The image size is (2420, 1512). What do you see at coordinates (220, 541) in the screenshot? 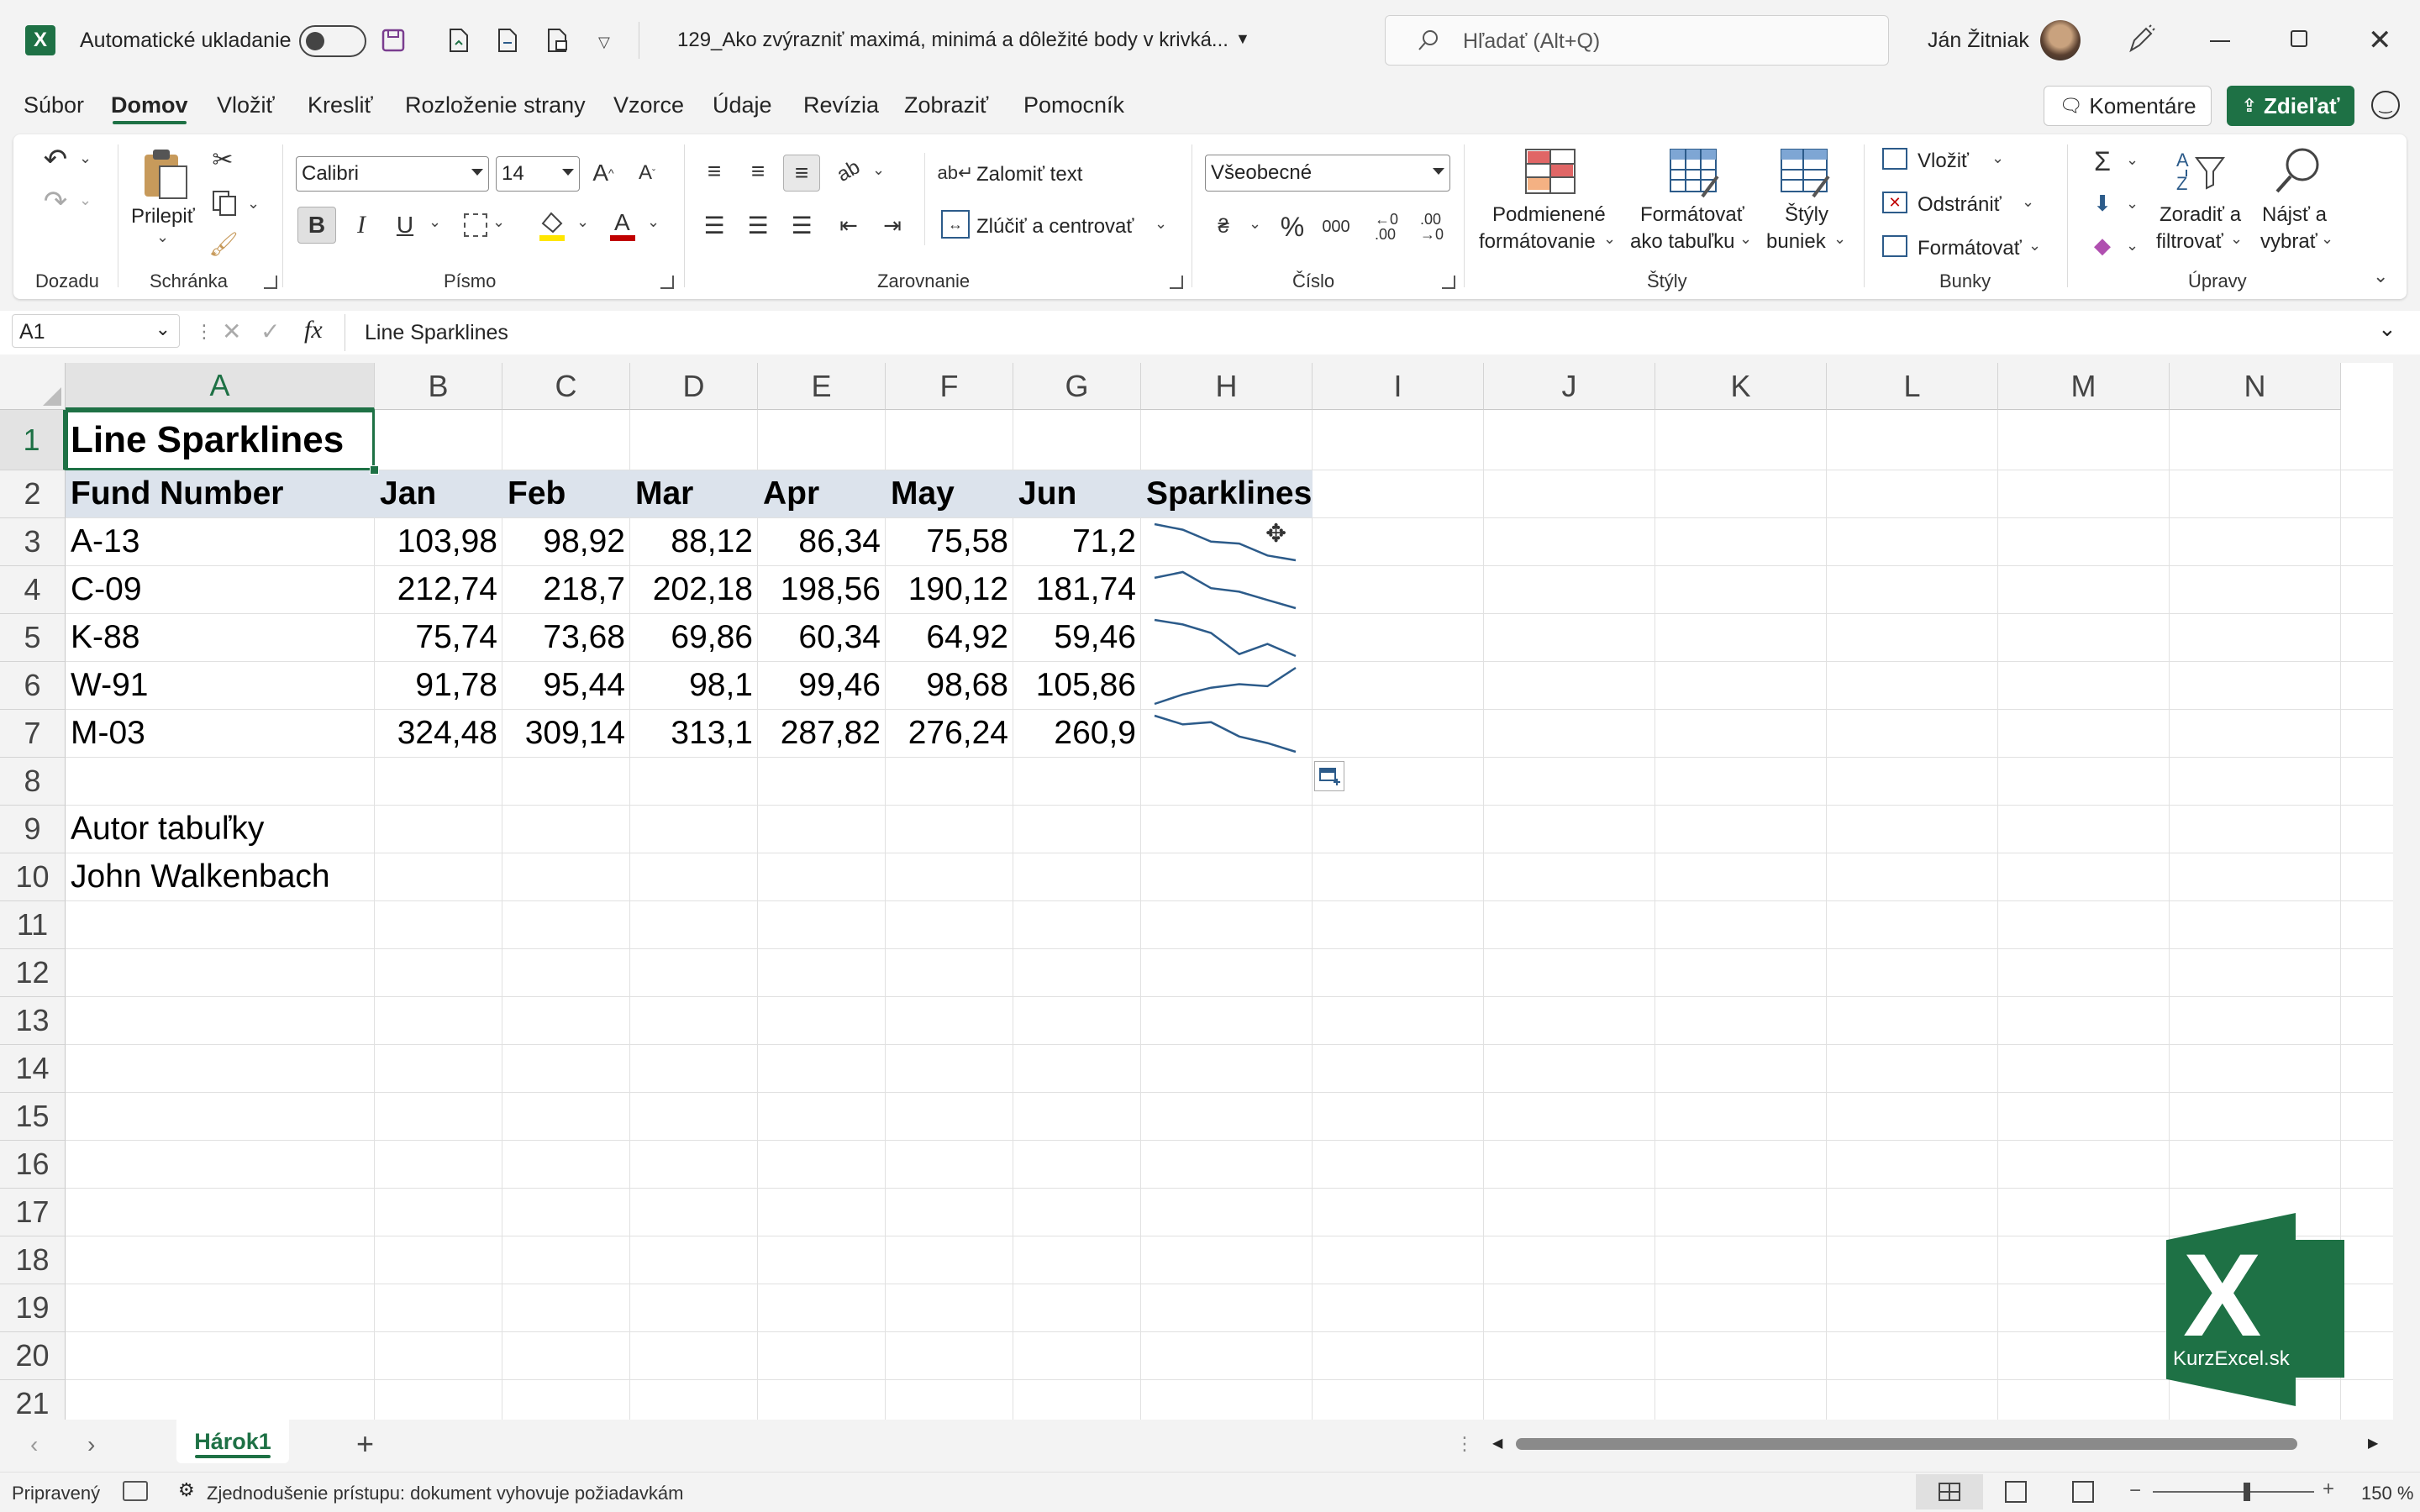
I see `fund-number-cell: A-13` at bounding box center [220, 541].